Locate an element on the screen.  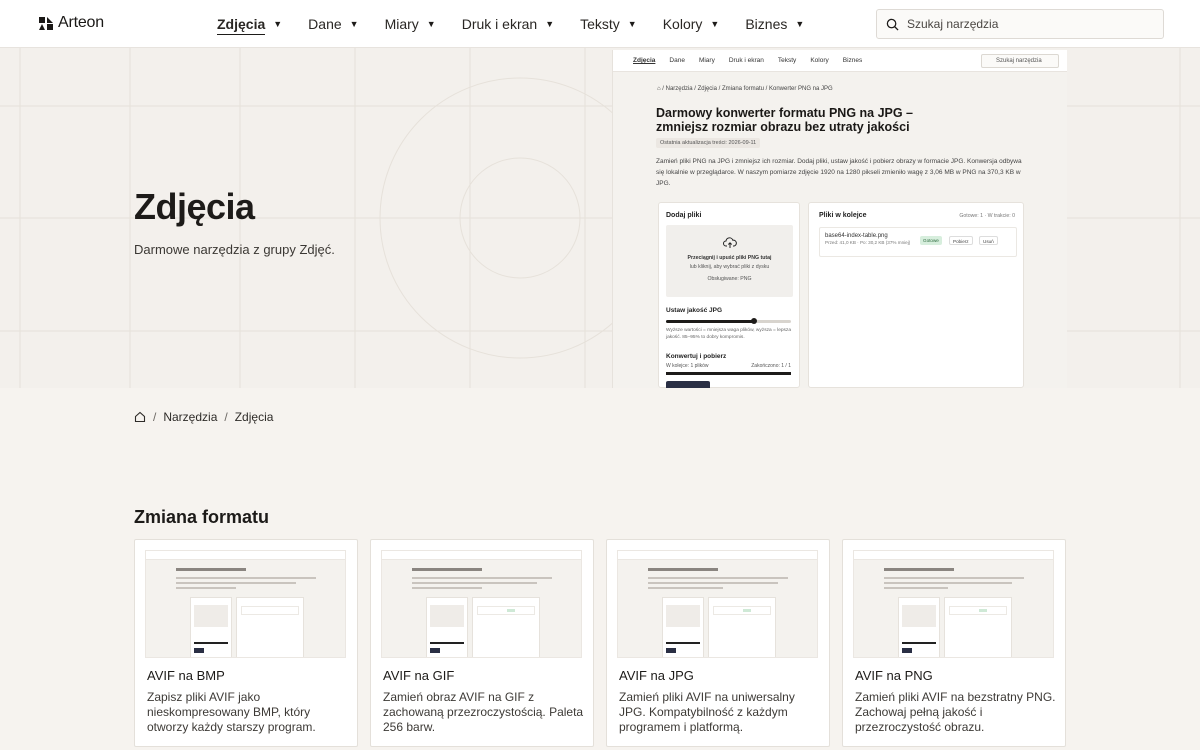
section-title: Zmiana formatu is located at coordinates (202, 517).